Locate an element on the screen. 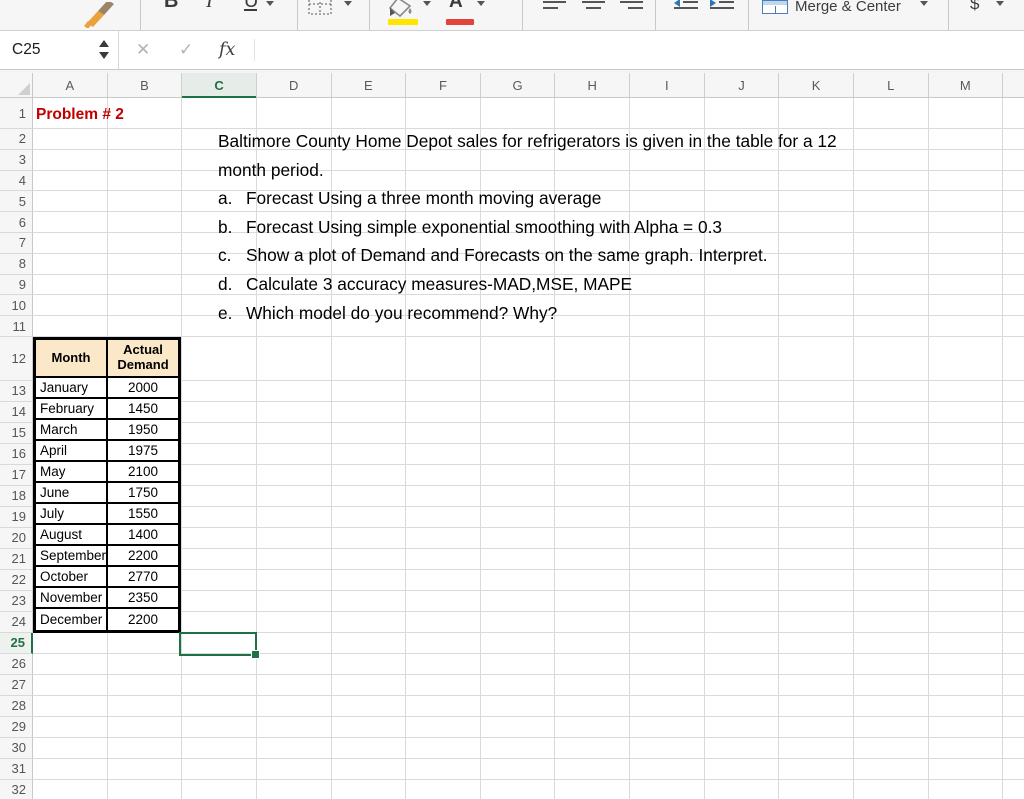 The image size is (1024, 799). cell-K14 is located at coordinates (816, 412).